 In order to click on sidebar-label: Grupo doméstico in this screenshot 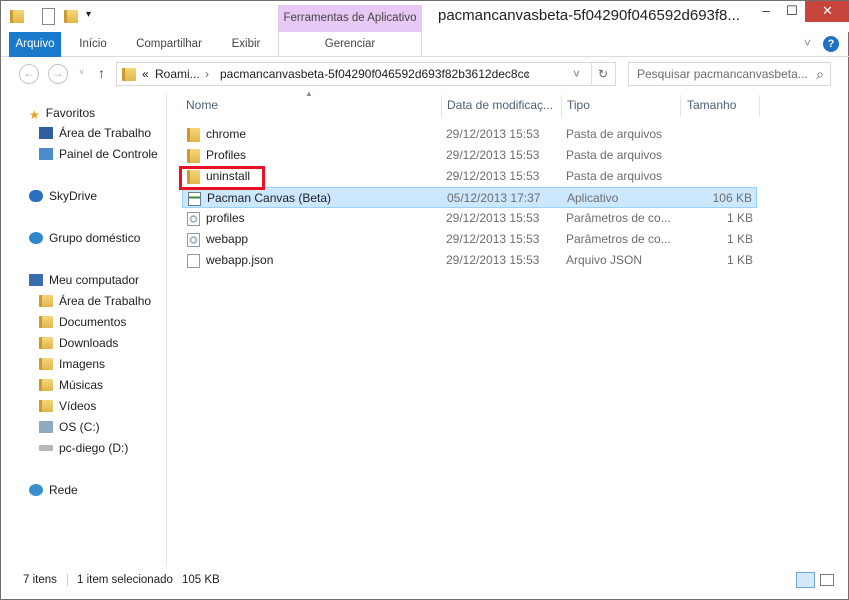, I will do `click(95, 238)`.